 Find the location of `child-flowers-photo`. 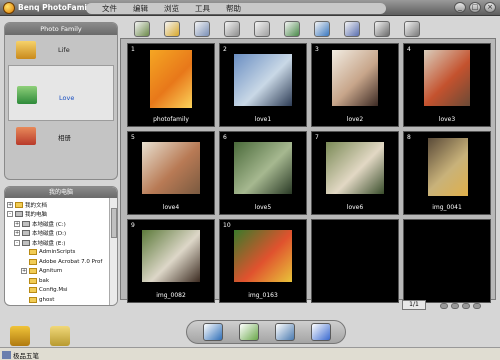

child-flowers-photo is located at coordinates (263, 256).